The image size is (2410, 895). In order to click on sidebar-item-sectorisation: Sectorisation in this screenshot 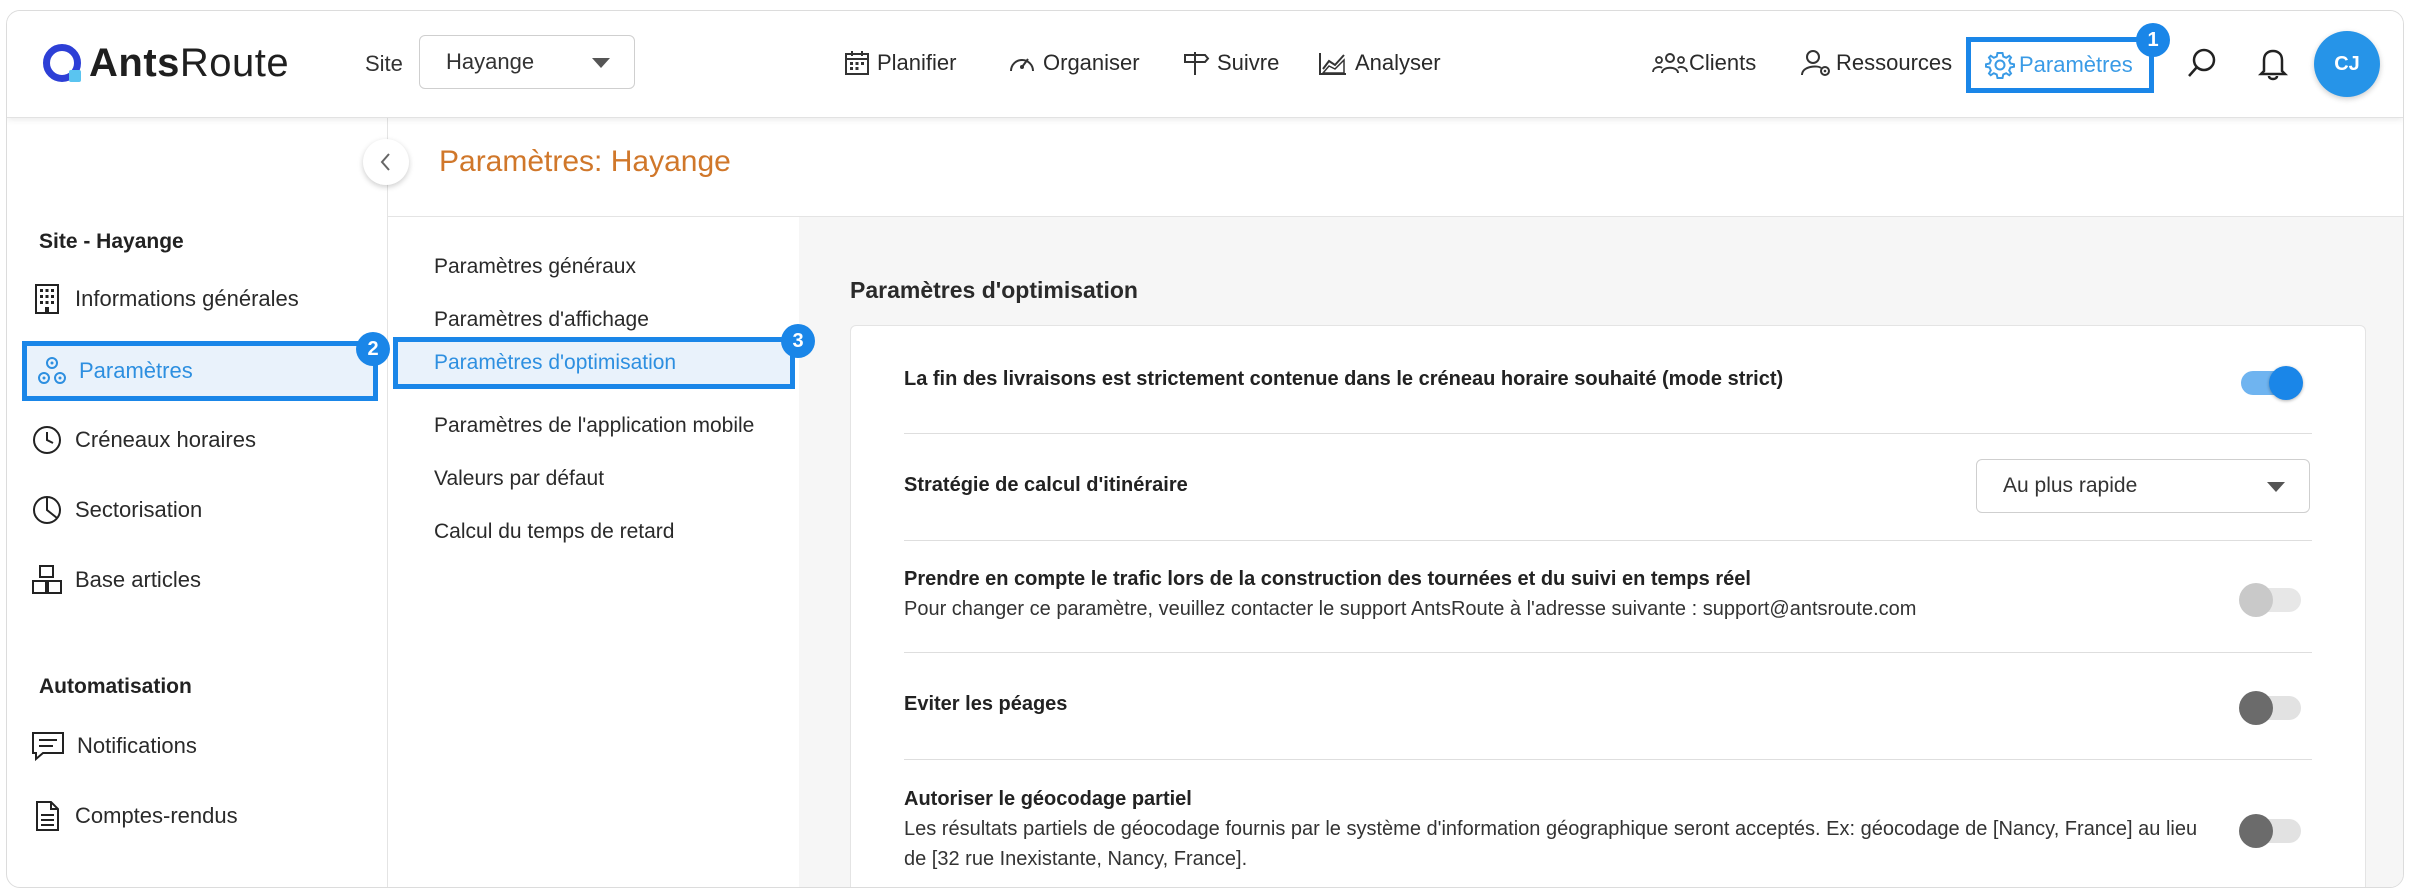, I will do `click(116, 510)`.